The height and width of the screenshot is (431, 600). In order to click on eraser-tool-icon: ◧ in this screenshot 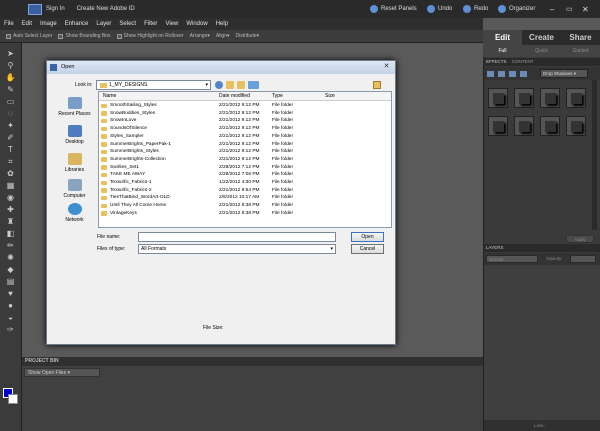, I will do `click(10, 233)`.